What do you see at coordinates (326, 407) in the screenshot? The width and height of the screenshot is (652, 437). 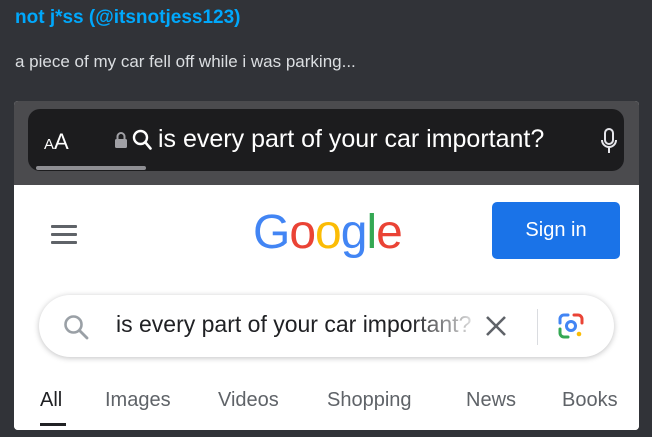 I see `search-tabs: All Images Videos Shopping News Books` at bounding box center [326, 407].